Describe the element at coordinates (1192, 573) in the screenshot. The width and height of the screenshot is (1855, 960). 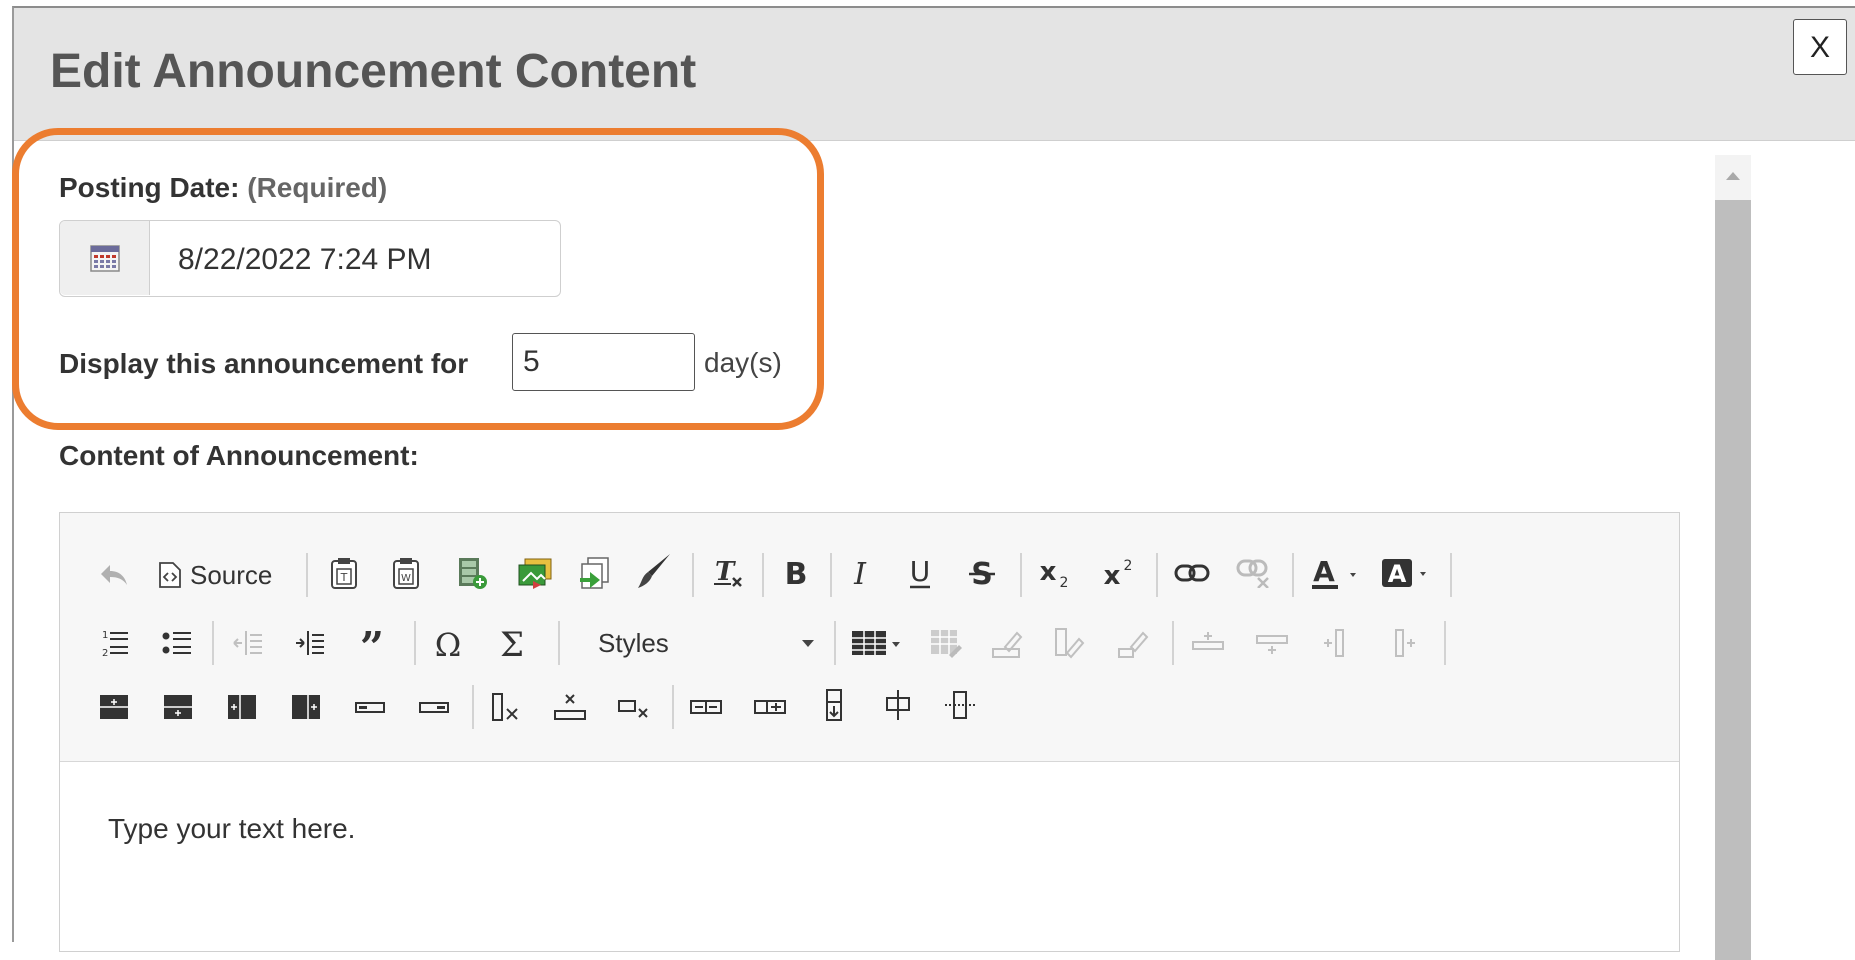
I see `link-icon` at that location.